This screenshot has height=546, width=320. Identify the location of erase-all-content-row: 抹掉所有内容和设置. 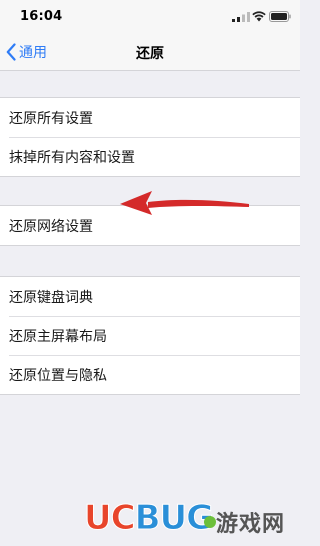
(150, 156).